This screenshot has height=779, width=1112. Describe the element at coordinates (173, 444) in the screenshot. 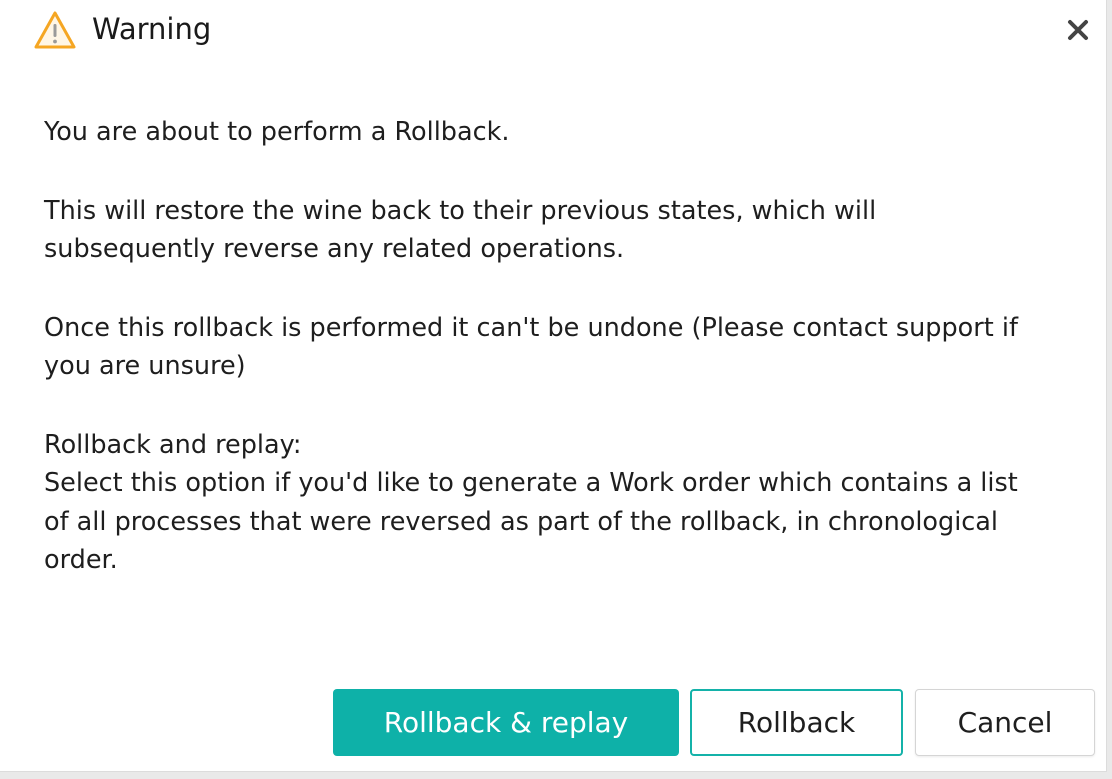

I see `message-replay-heading: Rollback and replay:` at that location.